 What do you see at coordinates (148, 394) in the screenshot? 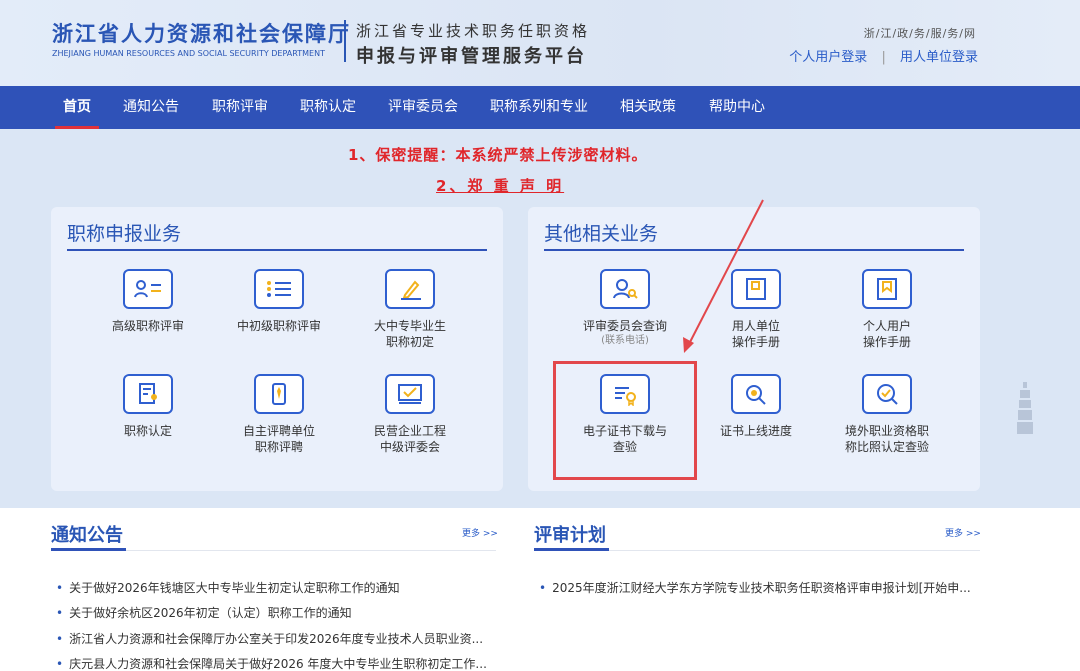
I see `document-person-icon` at bounding box center [148, 394].